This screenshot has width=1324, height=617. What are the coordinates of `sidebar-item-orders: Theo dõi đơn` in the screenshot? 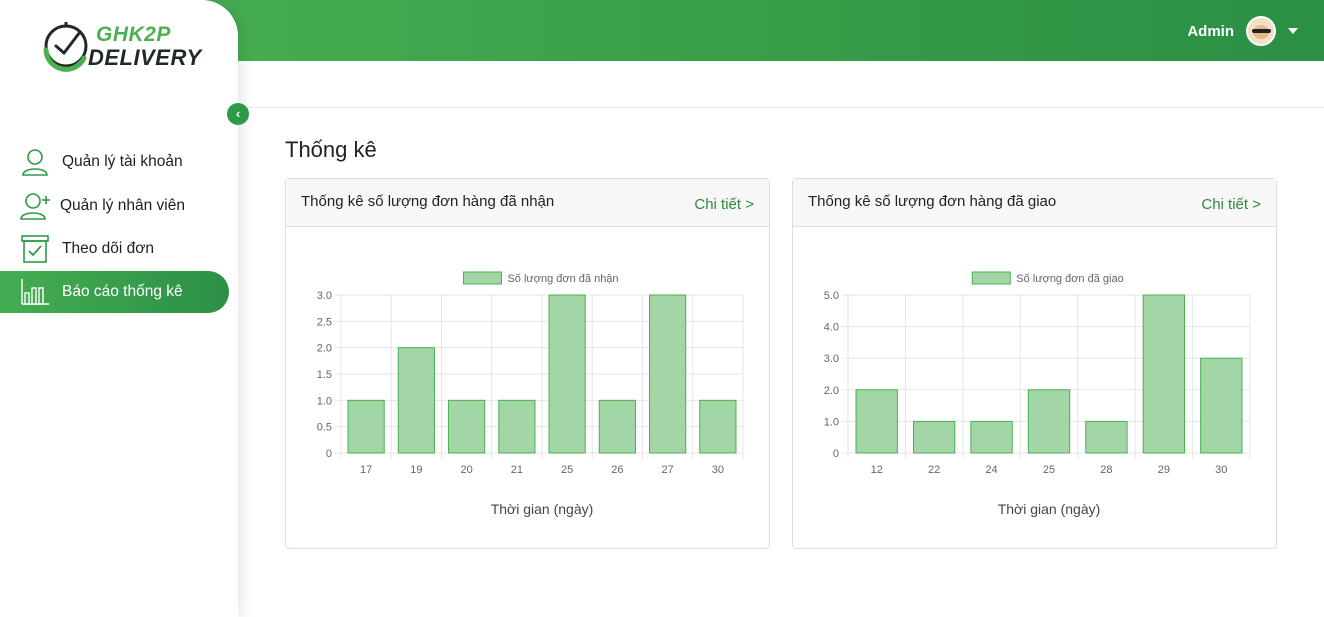 It's located at (114, 249).